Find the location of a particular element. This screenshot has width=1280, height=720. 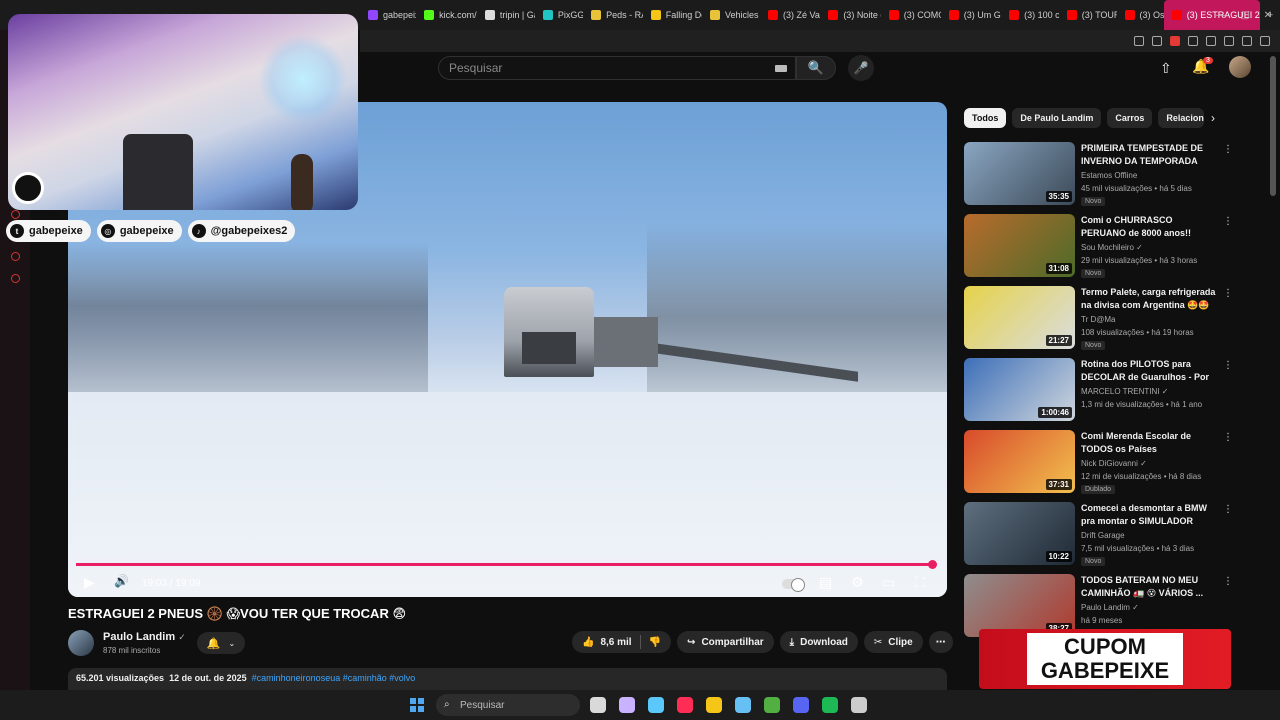

windows-start-icon is located at coordinates (417, 705).